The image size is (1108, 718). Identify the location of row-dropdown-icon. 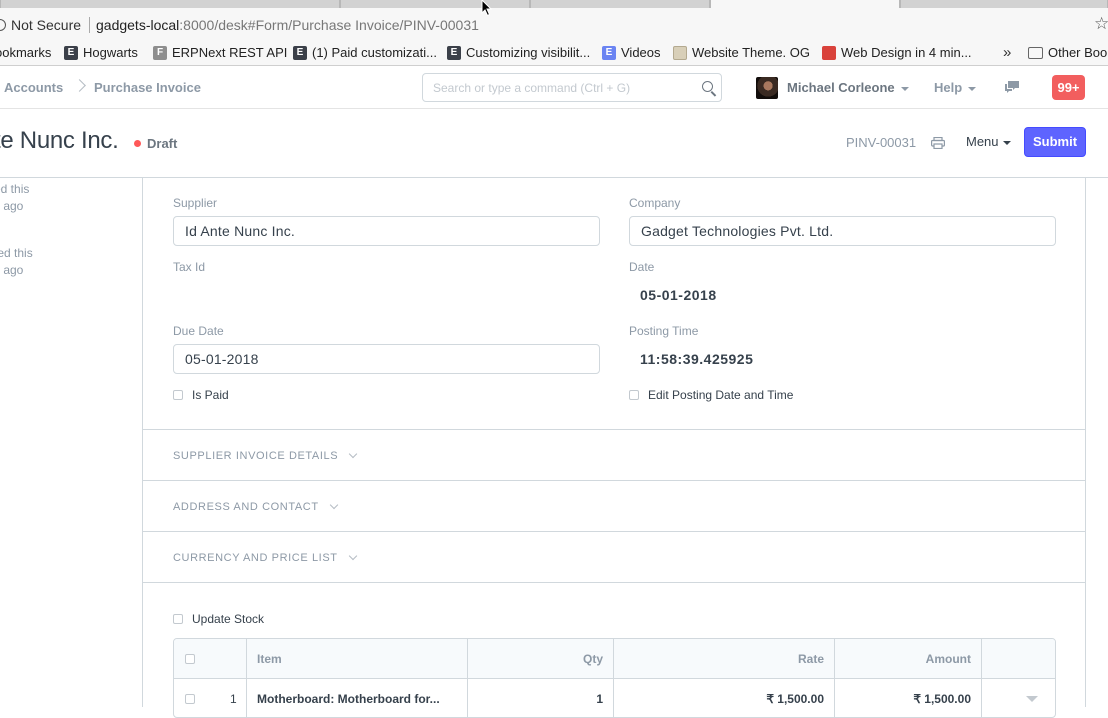
(1032, 699).